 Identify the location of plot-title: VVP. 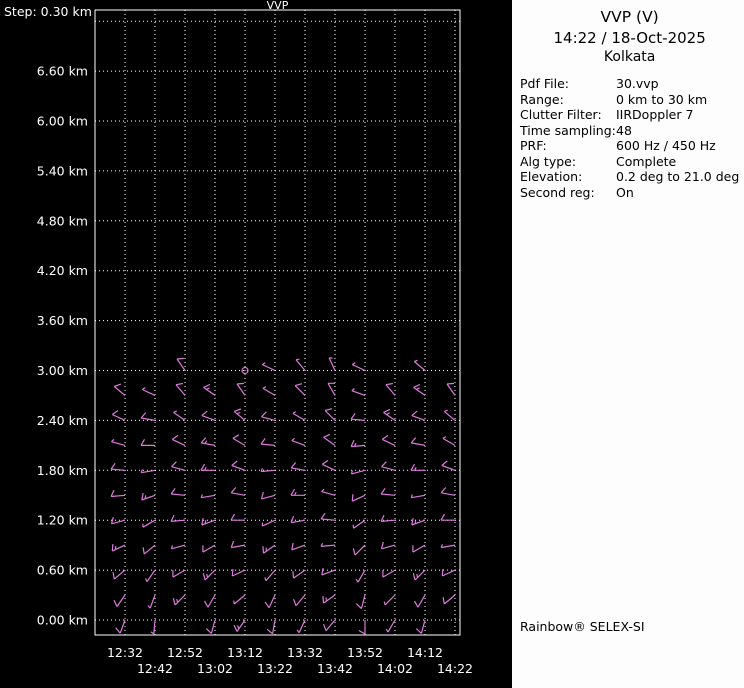
(278, 6).